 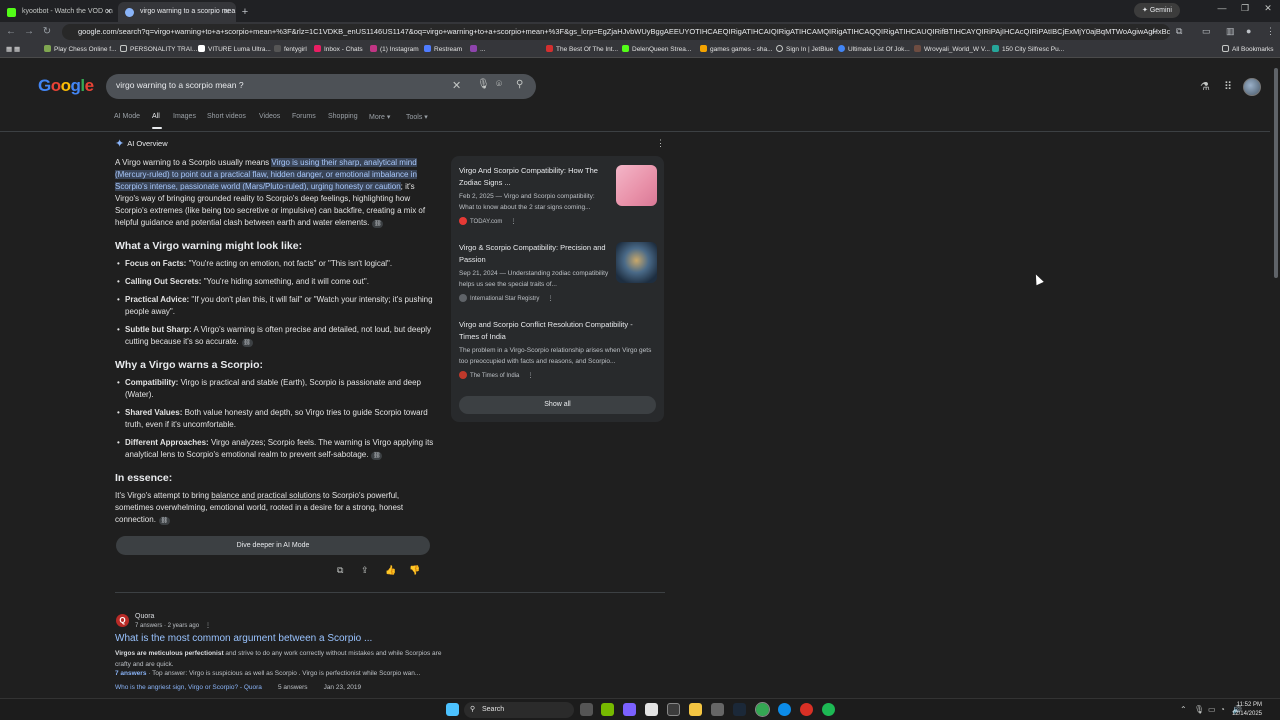 What do you see at coordinates (66, 86) in the screenshot?
I see `google-logo: Google` at bounding box center [66, 86].